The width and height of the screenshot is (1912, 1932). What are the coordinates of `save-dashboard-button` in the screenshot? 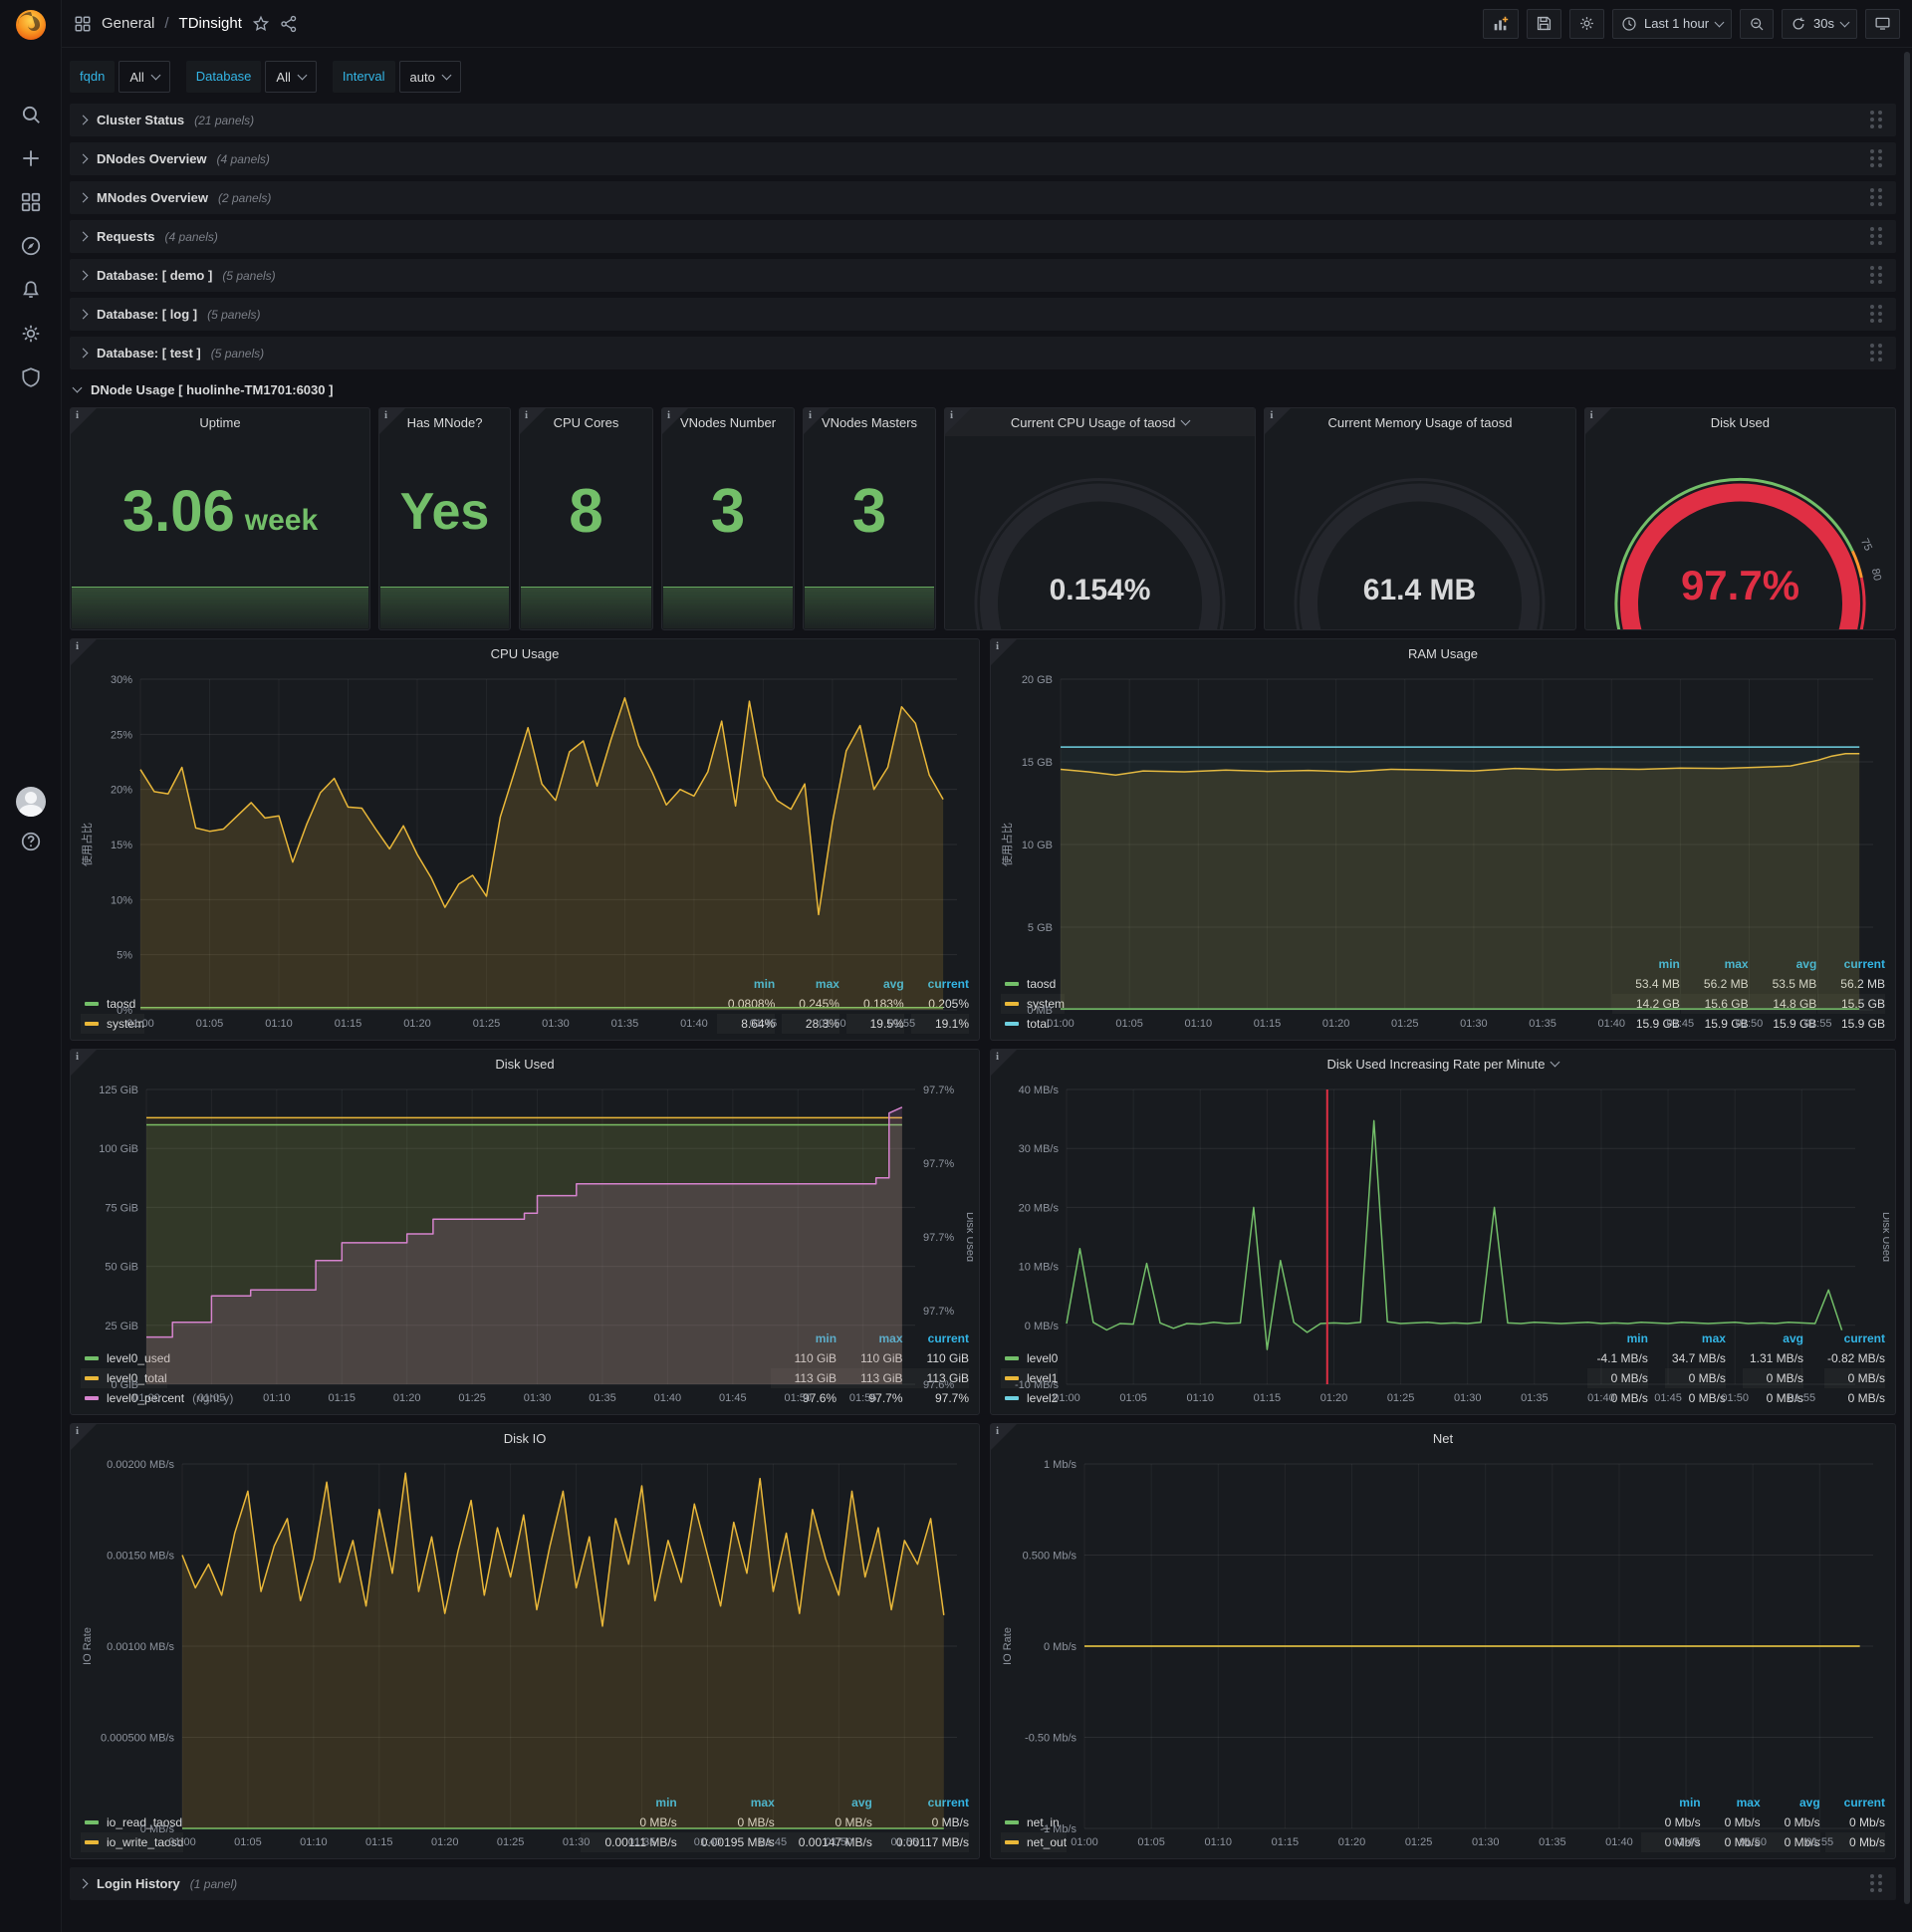 It's located at (1543, 24).